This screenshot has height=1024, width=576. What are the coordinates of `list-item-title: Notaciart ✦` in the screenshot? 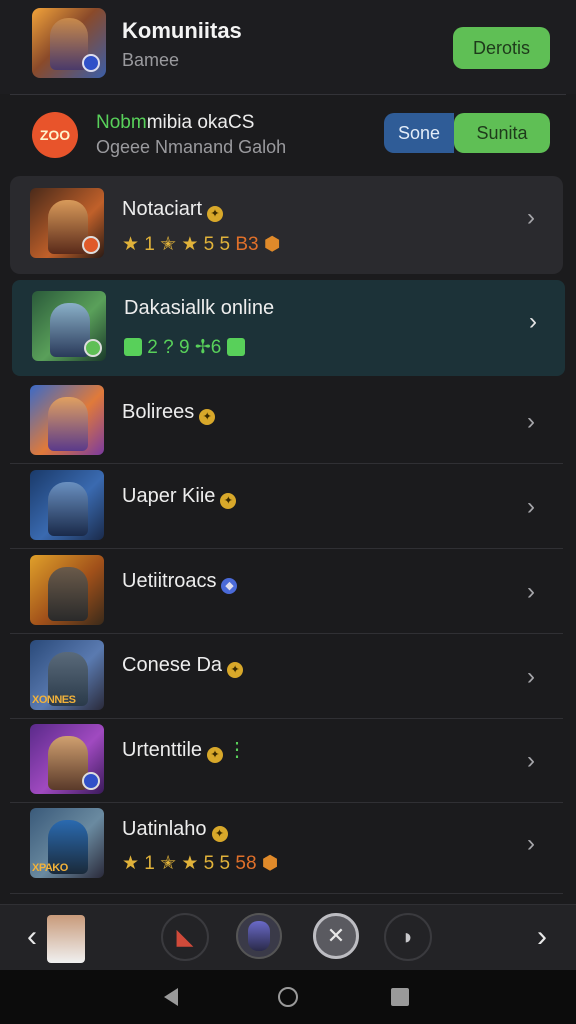 It's located at (173, 210).